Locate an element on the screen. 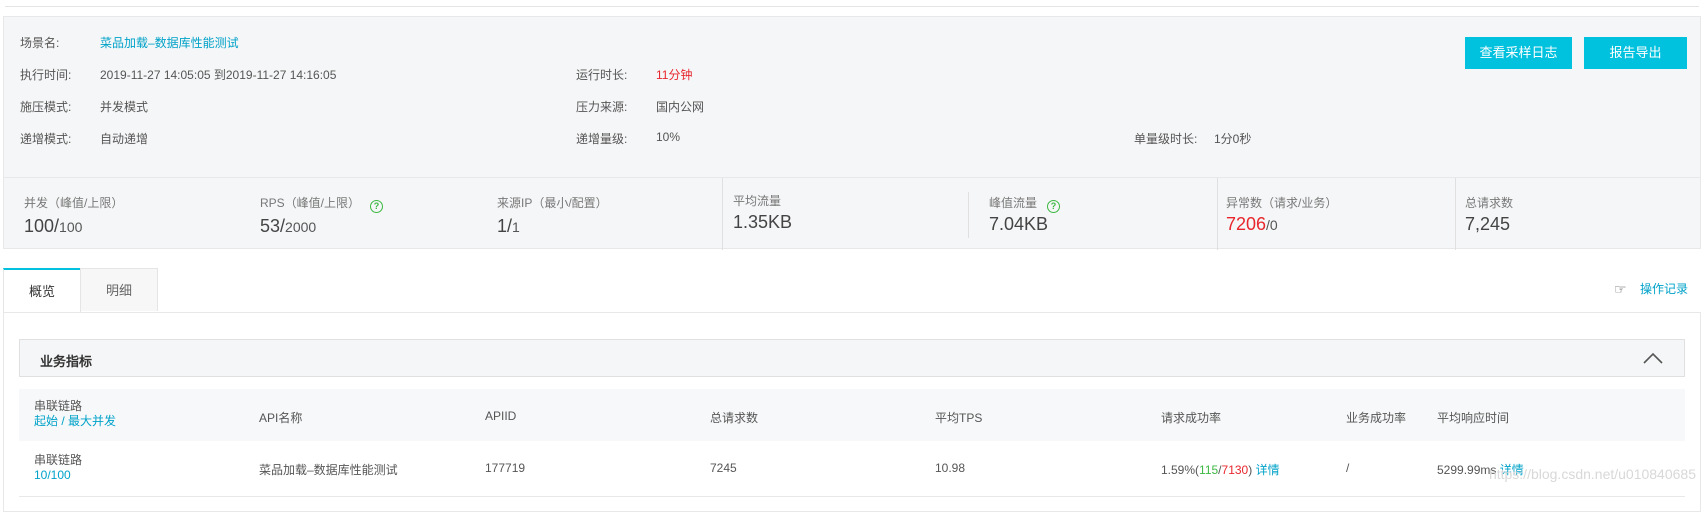  cell-apiid: 177719 is located at coordinates (505, 468).